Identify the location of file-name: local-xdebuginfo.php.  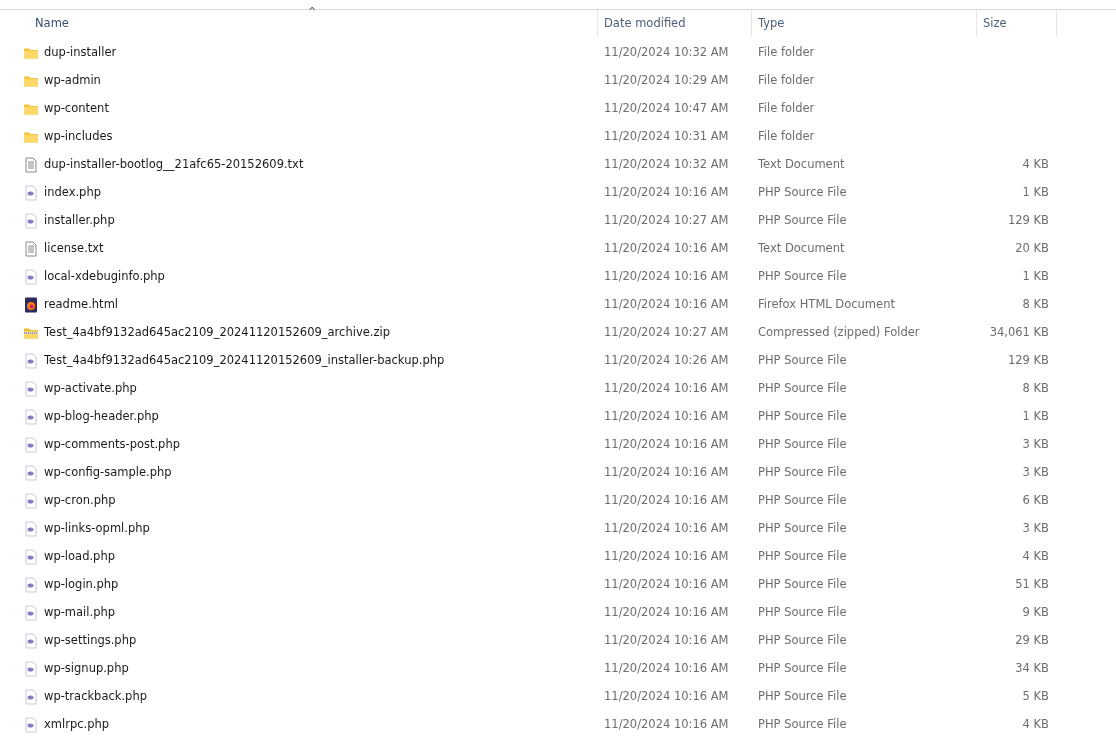
(104, 277).